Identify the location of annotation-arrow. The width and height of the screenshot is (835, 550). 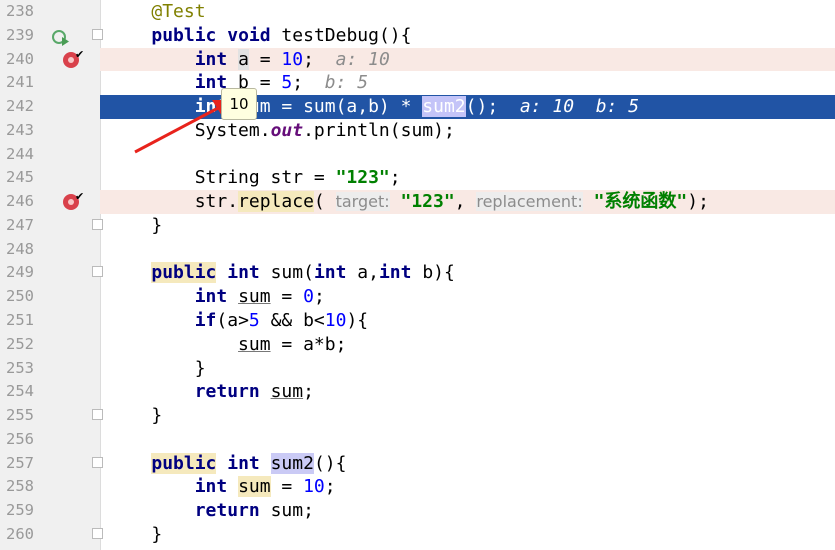
(183, 127).